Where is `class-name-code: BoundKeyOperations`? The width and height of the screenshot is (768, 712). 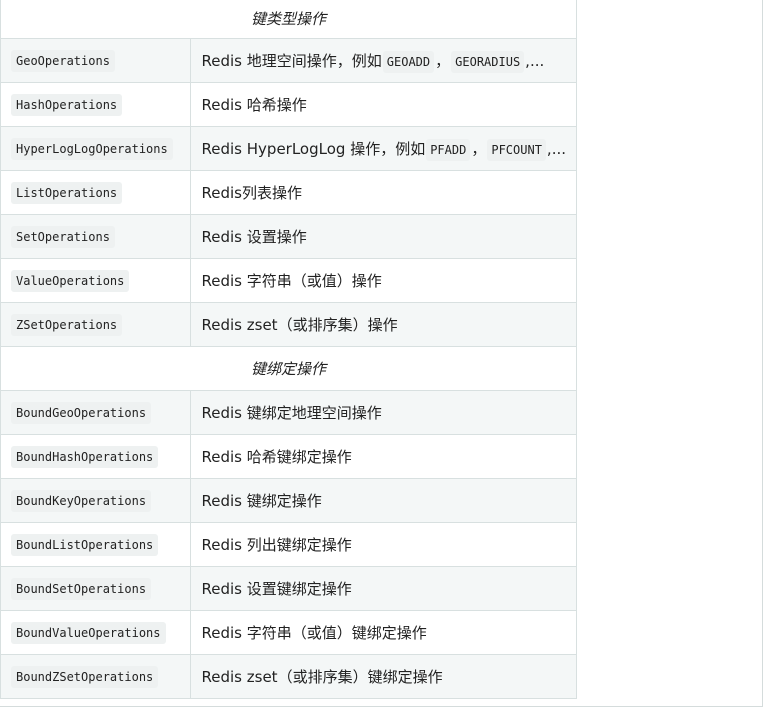 class-name-code: BoundKeyOperations is located at coordinates (81, 501).